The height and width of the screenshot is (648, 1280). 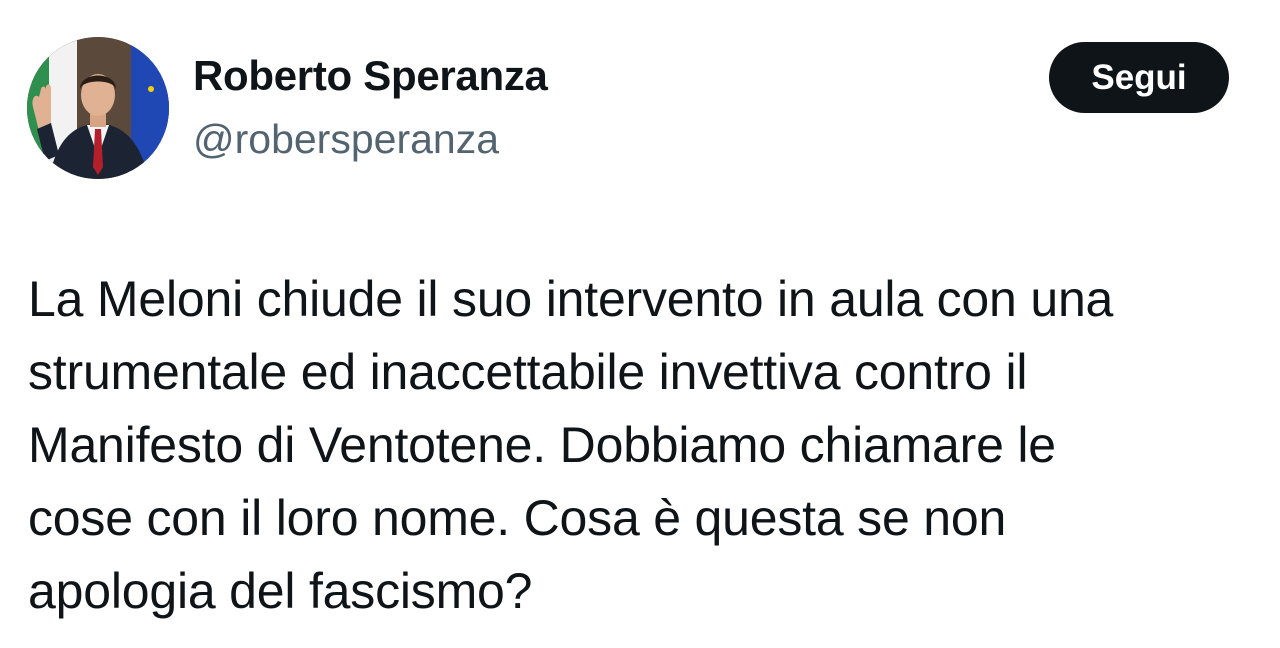 I want to click on author-handle: @robersperanza, so click(x=346, y=139).